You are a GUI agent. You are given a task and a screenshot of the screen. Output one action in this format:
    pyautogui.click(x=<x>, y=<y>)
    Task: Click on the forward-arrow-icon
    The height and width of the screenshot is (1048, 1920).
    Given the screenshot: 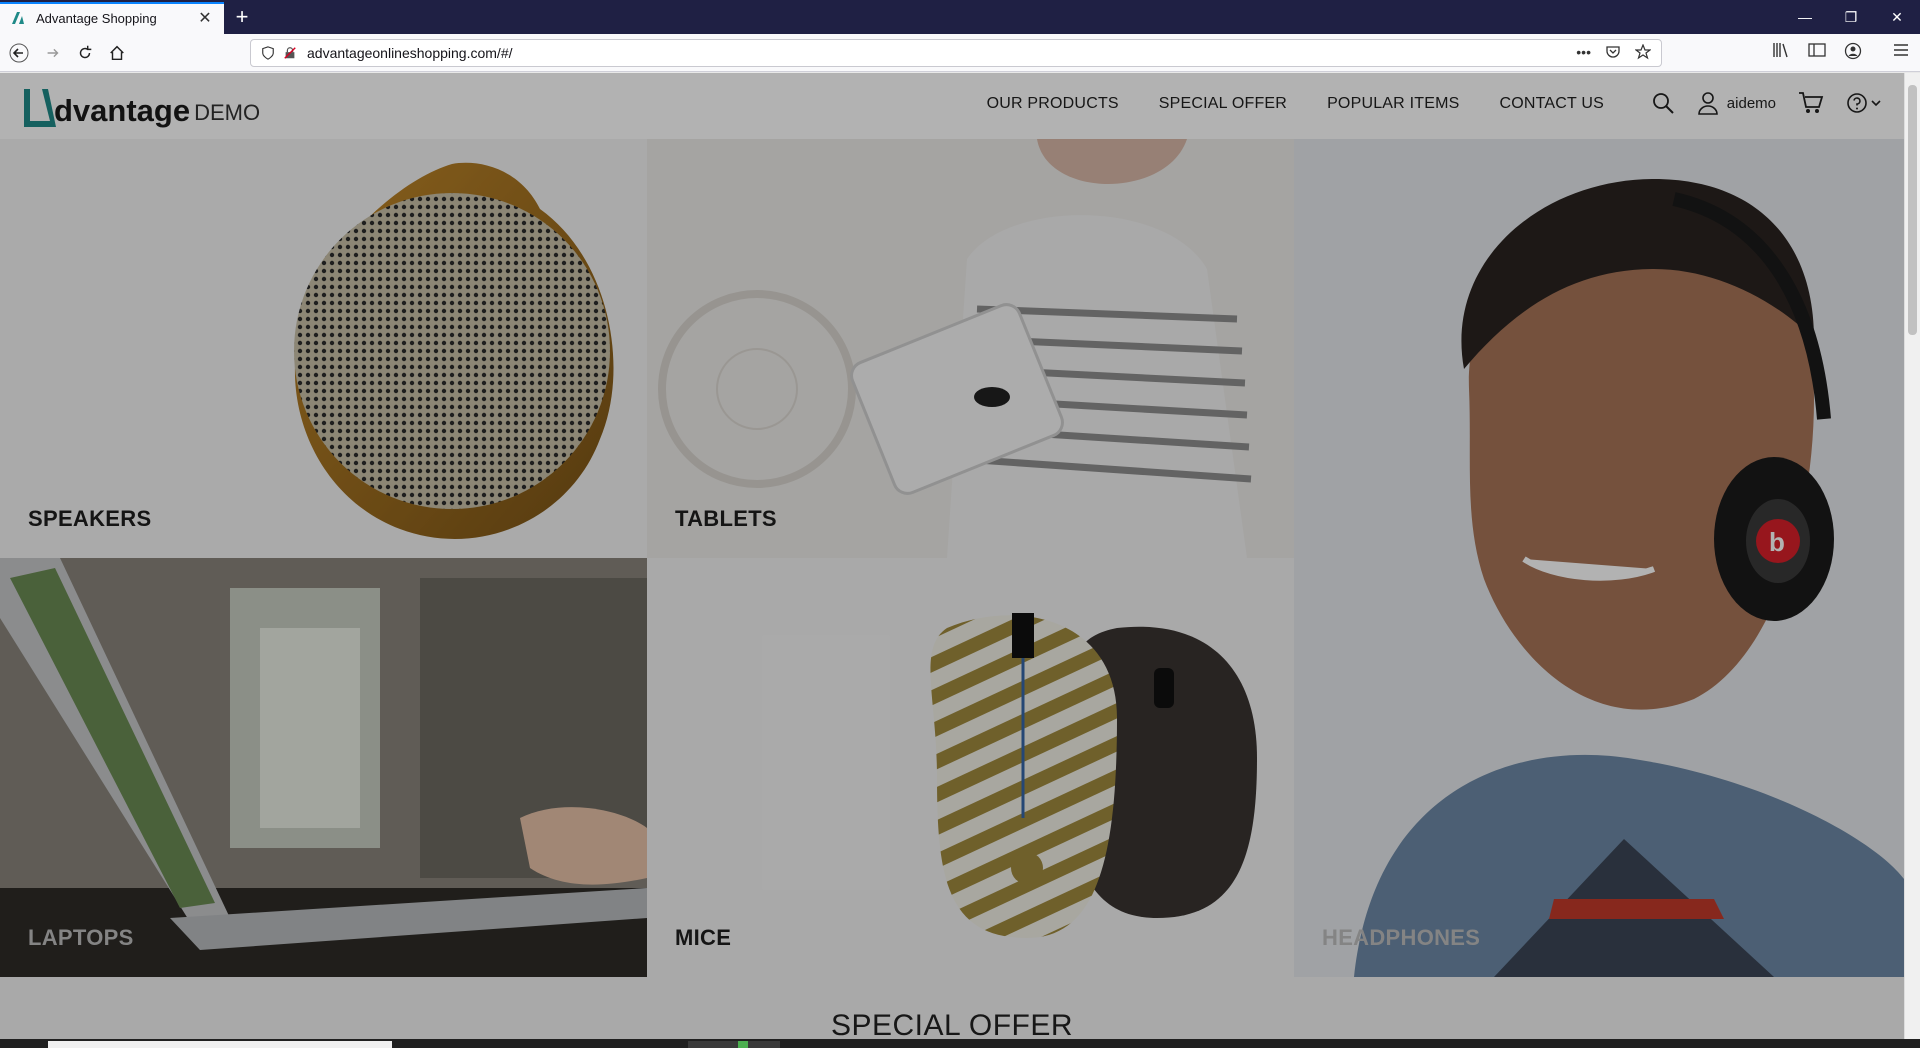 What is the action you would take?
    pyautogui.click(x=53, y=53)
    